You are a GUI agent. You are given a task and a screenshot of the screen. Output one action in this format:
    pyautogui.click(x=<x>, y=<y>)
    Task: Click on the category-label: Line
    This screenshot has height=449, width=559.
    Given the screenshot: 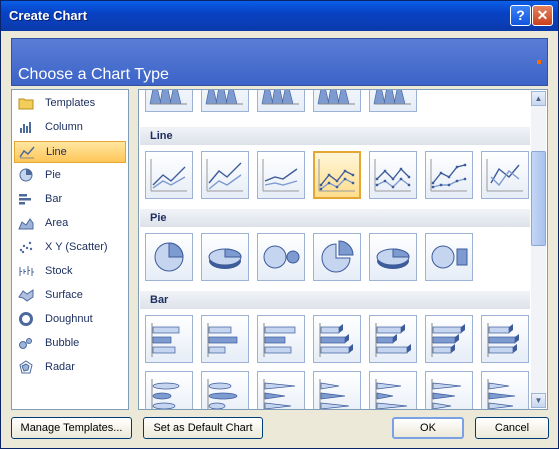 What is the action you would take?
    pyautogui.click(x=56, y=152)
    